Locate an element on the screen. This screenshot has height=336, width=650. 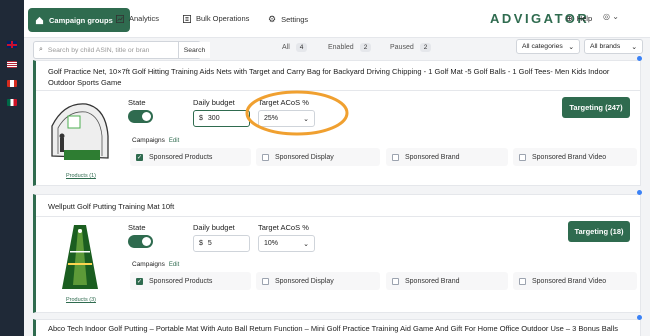
brands-select: All brands ⌄ is located at coordinates (613, 46).